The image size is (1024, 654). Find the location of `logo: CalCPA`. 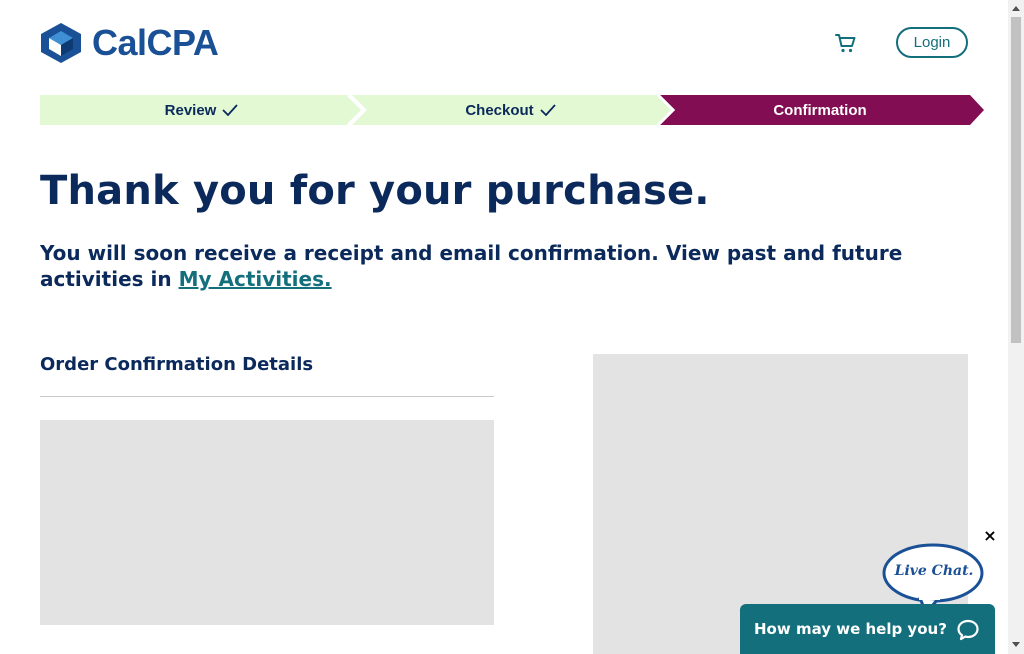

logo: CalCPA is located at coordinates (129, 43).